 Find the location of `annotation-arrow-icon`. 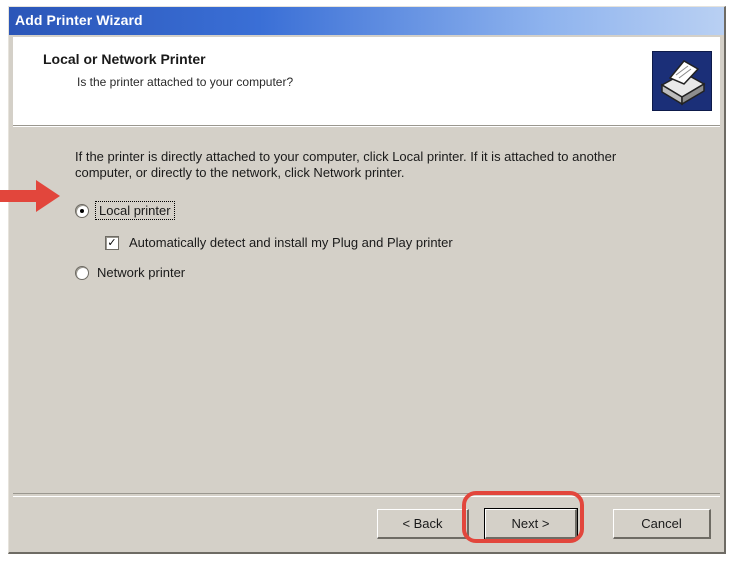

annotation-arrow-icon is located at coordinates (30, 196).